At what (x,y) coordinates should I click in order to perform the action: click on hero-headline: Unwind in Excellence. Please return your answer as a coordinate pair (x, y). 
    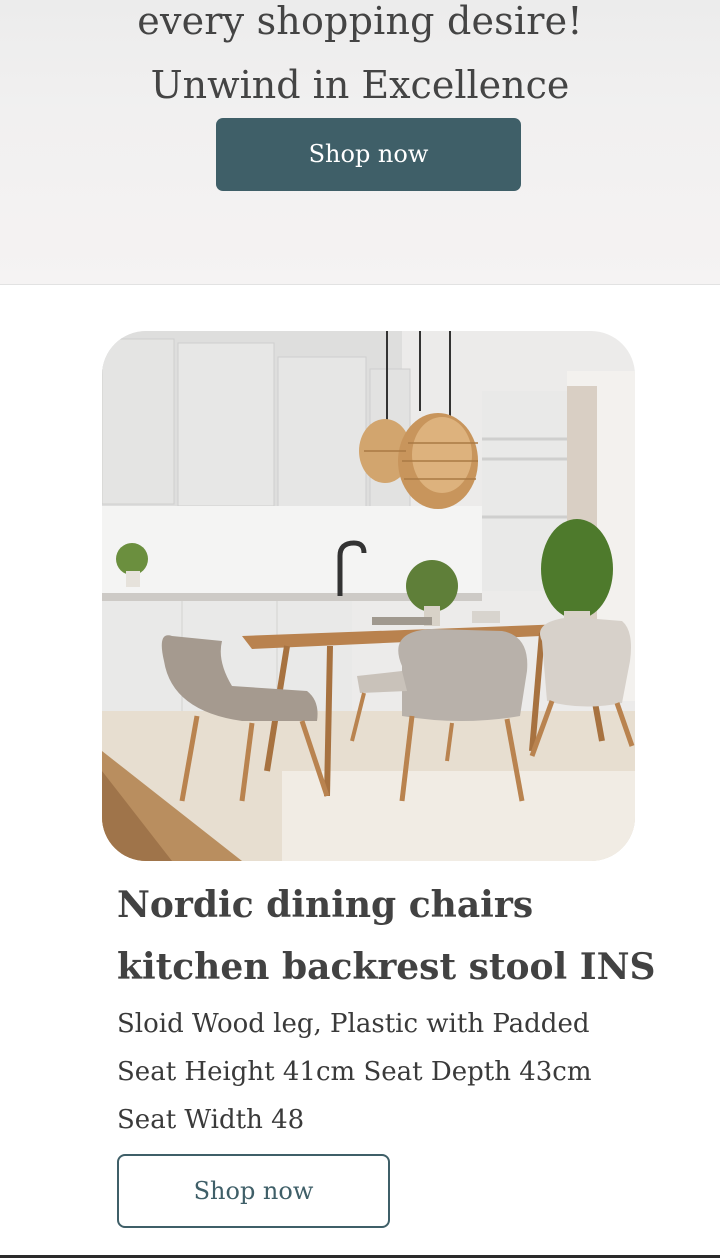
    Looking at the image, I should click on (360, 85).